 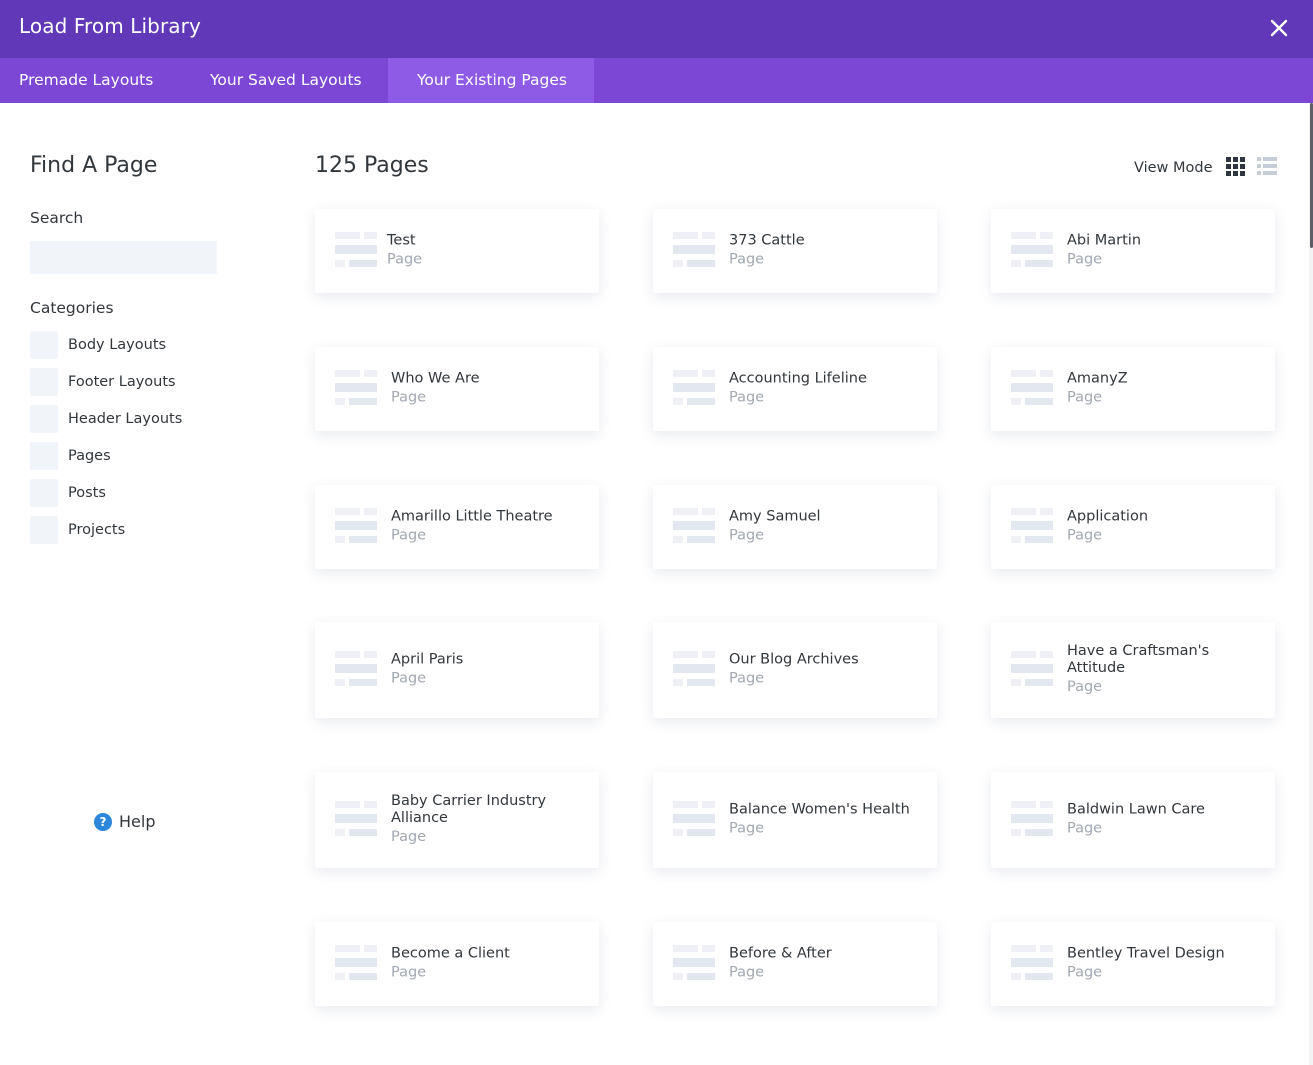 I want to click on list-icon, so click(x=1267, y=166).